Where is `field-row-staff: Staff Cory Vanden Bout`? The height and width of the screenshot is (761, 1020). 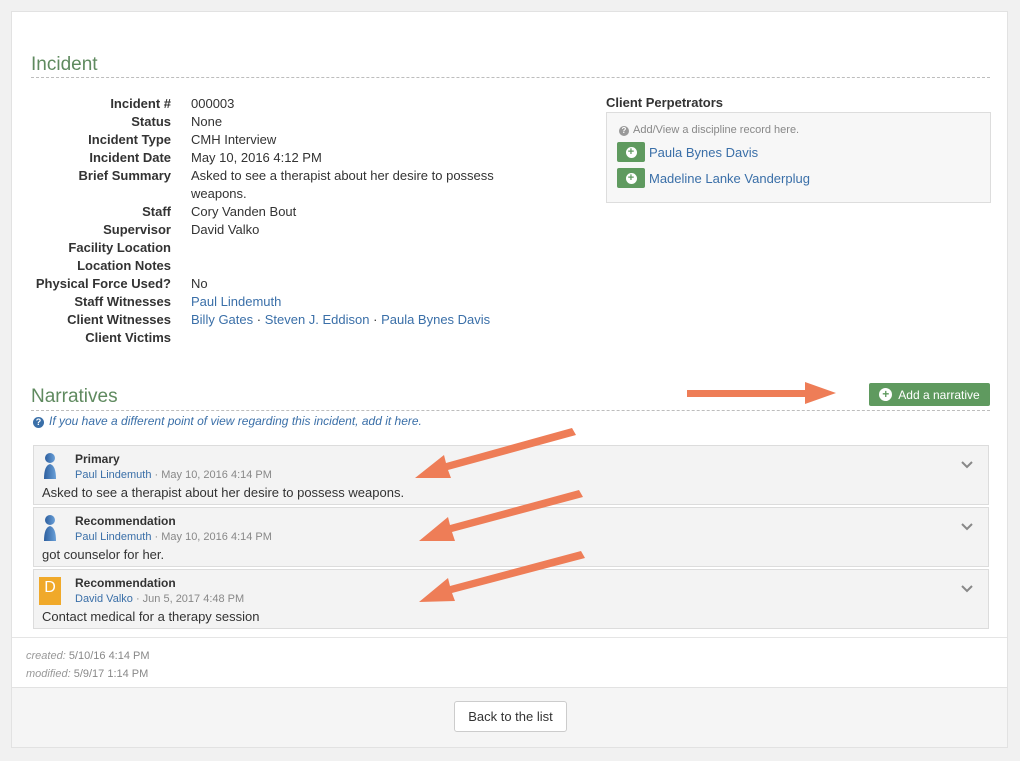 field-row-staff: Staff Cory Vanden Bout is located at coordinates (301, 212).